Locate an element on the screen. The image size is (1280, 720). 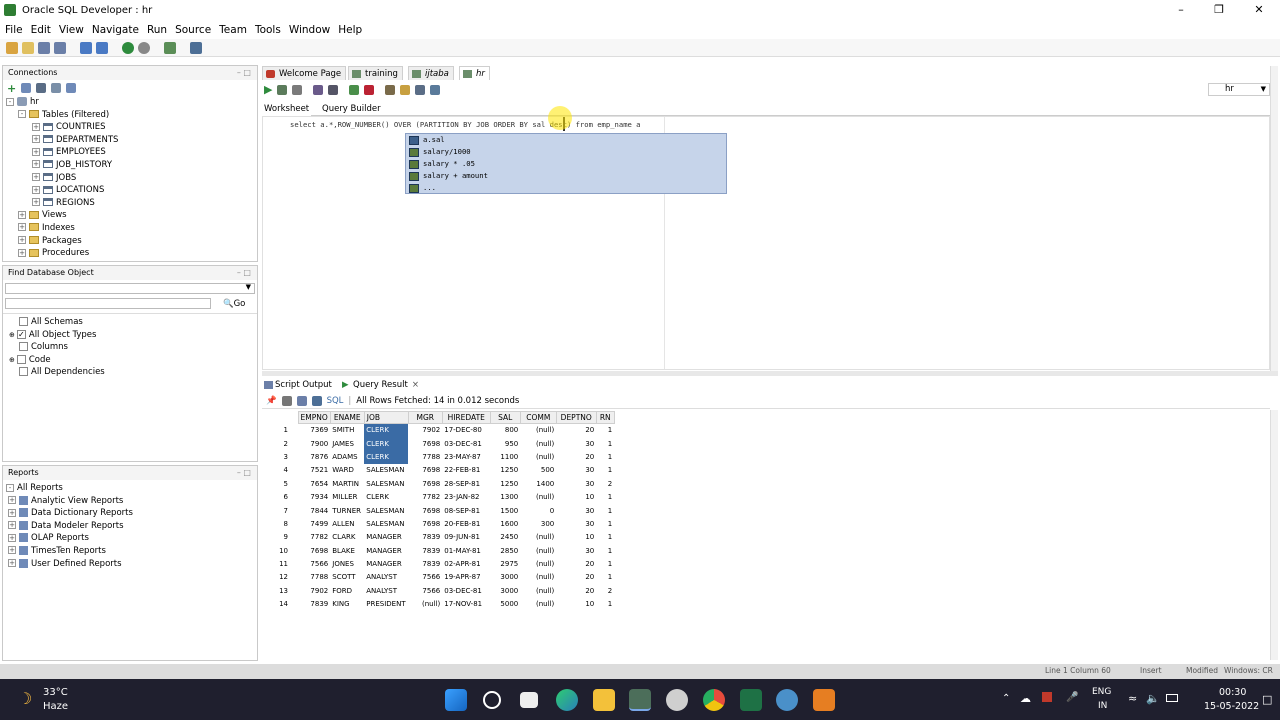
col-empno: EMPNO is located at coordinates (314, 417).